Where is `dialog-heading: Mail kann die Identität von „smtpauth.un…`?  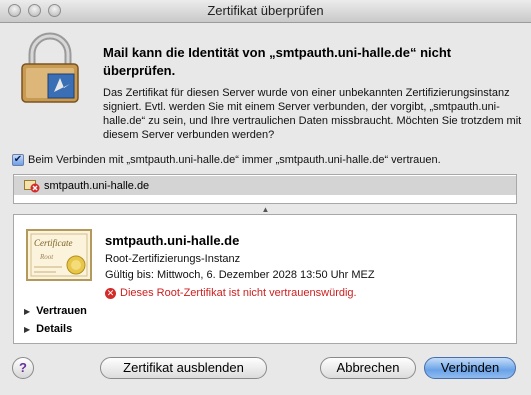
dialog-heading: Mail kann die Identität von „smtpauth.un… is located at coordinates (277, 61).